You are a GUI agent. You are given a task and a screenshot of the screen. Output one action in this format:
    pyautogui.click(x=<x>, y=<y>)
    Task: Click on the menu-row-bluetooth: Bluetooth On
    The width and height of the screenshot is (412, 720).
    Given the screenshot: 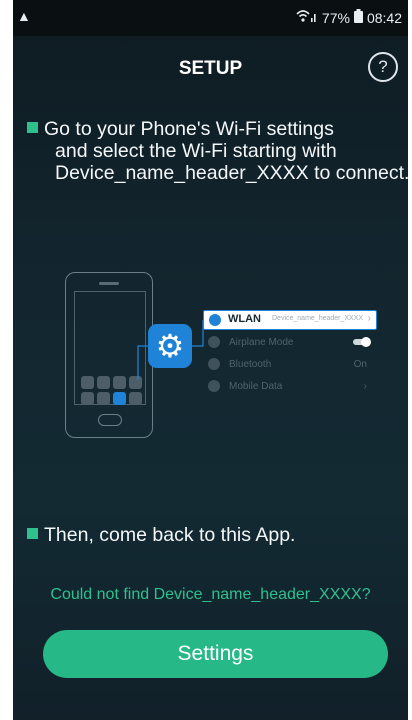 What is the action you would take?
    pyautogui.click(x=289, y=365)
    